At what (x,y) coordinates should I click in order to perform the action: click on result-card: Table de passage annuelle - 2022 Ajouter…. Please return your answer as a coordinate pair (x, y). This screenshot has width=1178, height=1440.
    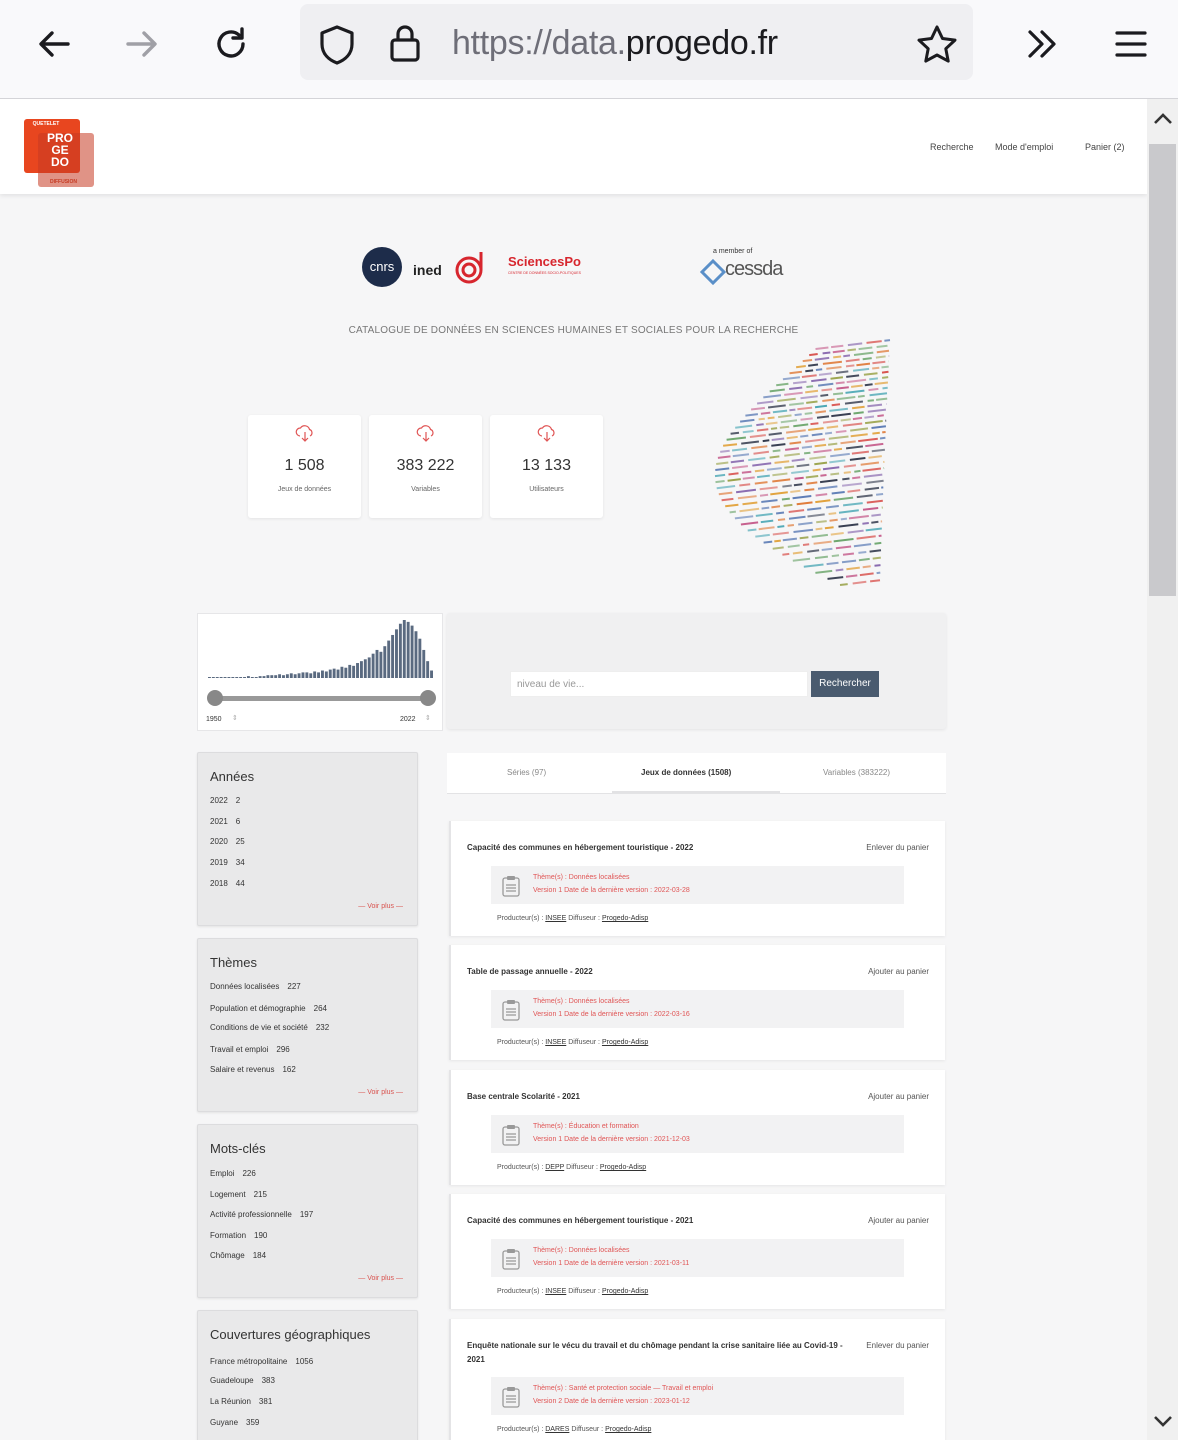
    Looking at the image, I should click on (697, 1002).